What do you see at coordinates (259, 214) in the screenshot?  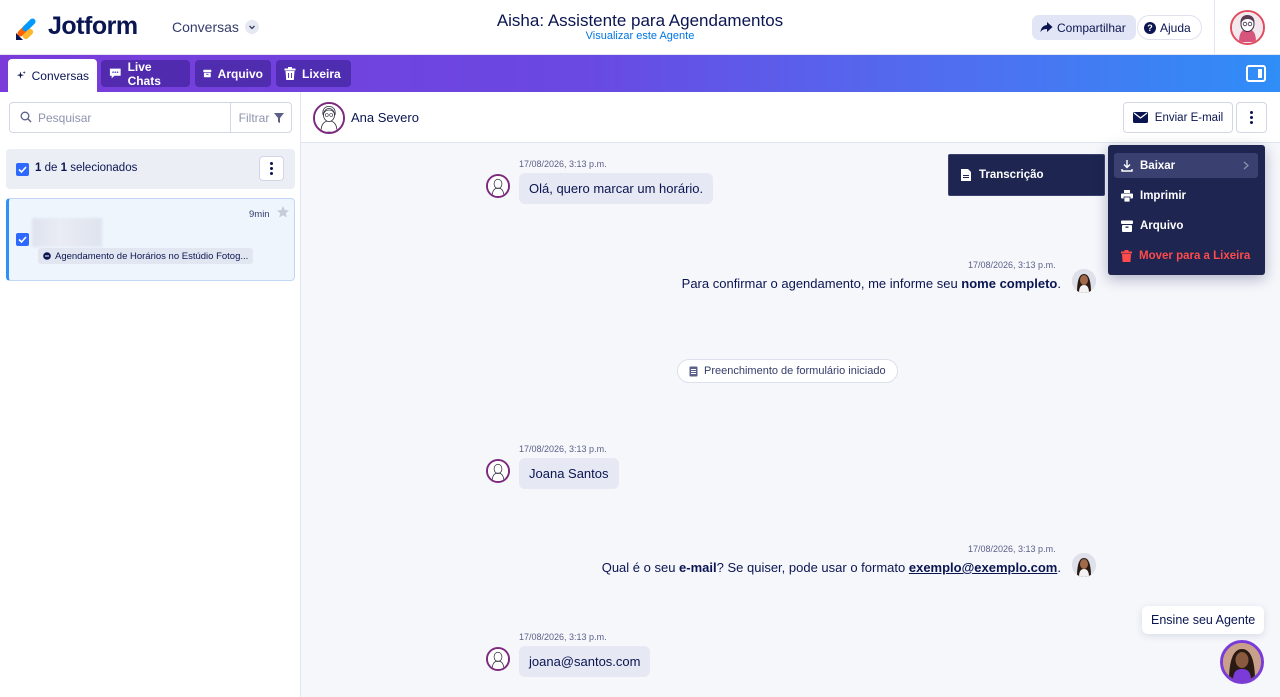 I see `conversation-time: 9min` at bounding box center [259, 214].